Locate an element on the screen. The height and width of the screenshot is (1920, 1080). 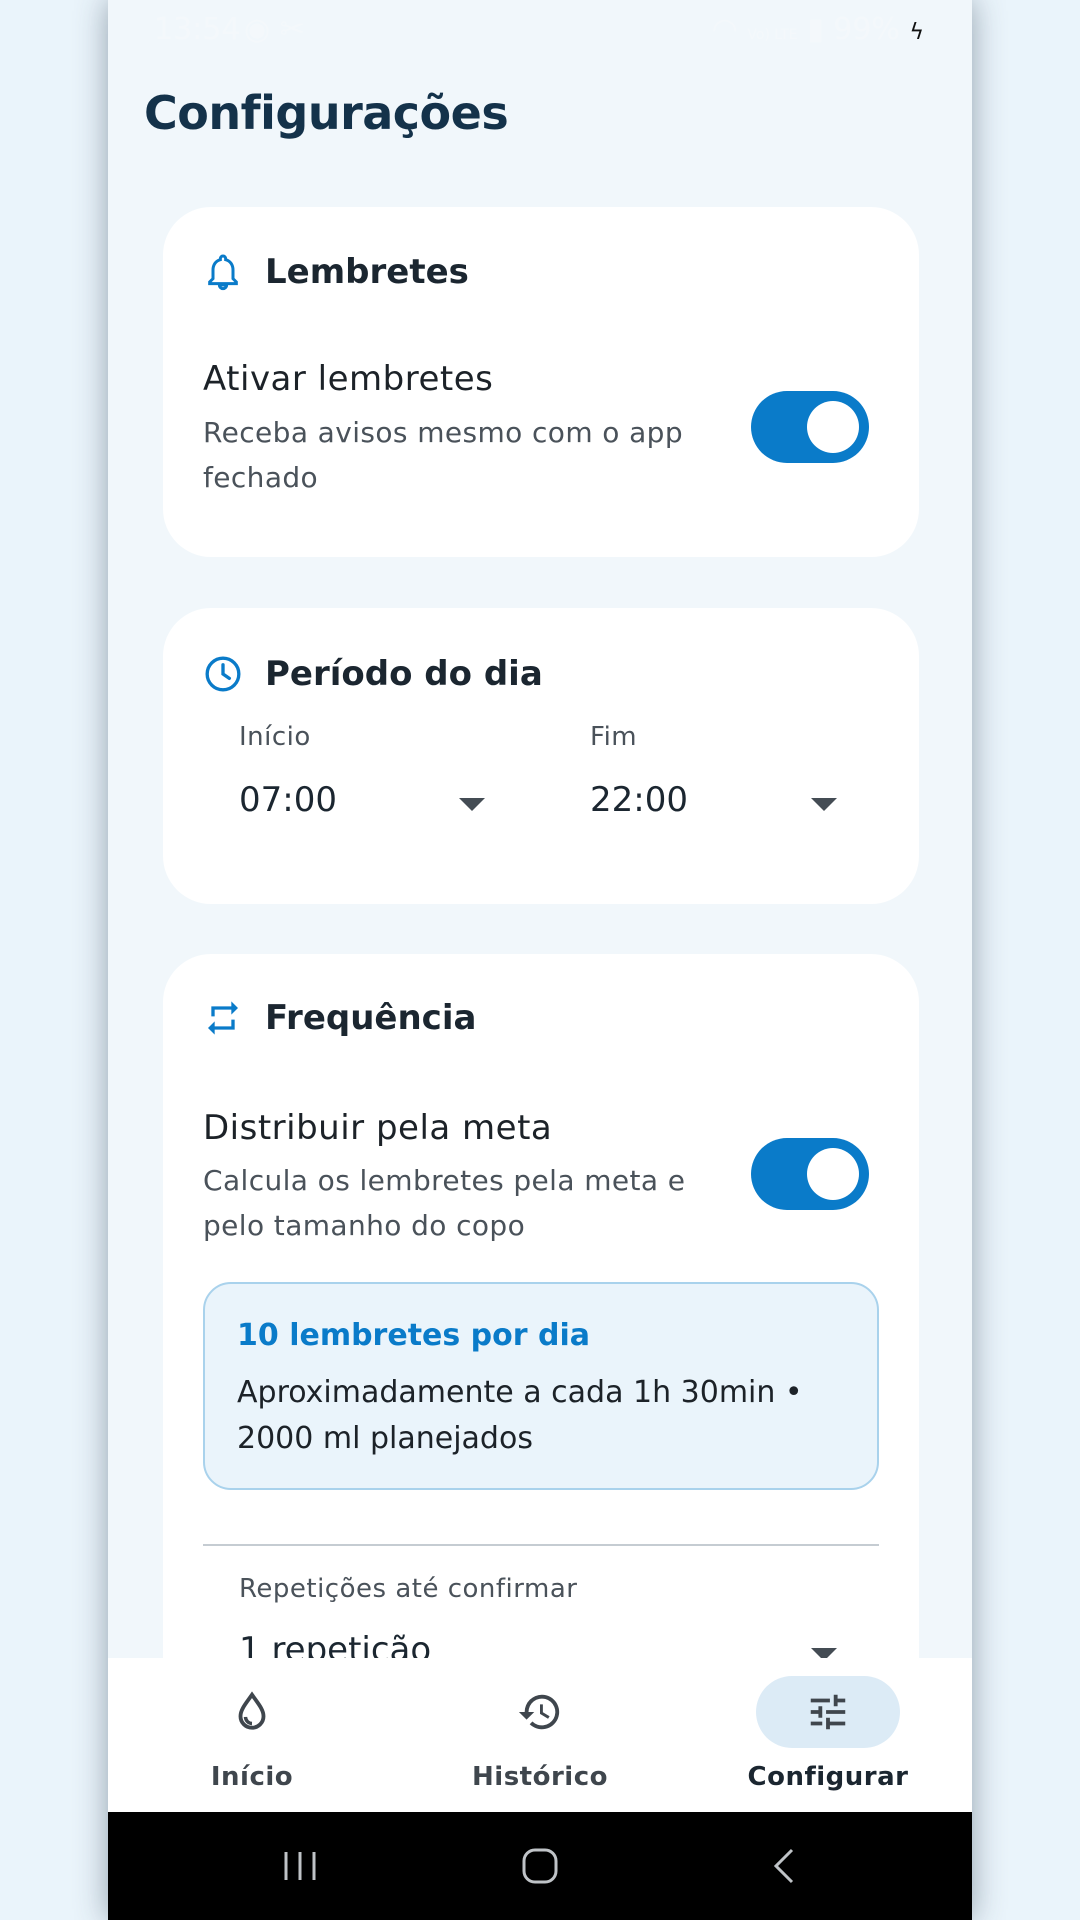
period-card-title: Período do dia is located at coordinates (404, 674).